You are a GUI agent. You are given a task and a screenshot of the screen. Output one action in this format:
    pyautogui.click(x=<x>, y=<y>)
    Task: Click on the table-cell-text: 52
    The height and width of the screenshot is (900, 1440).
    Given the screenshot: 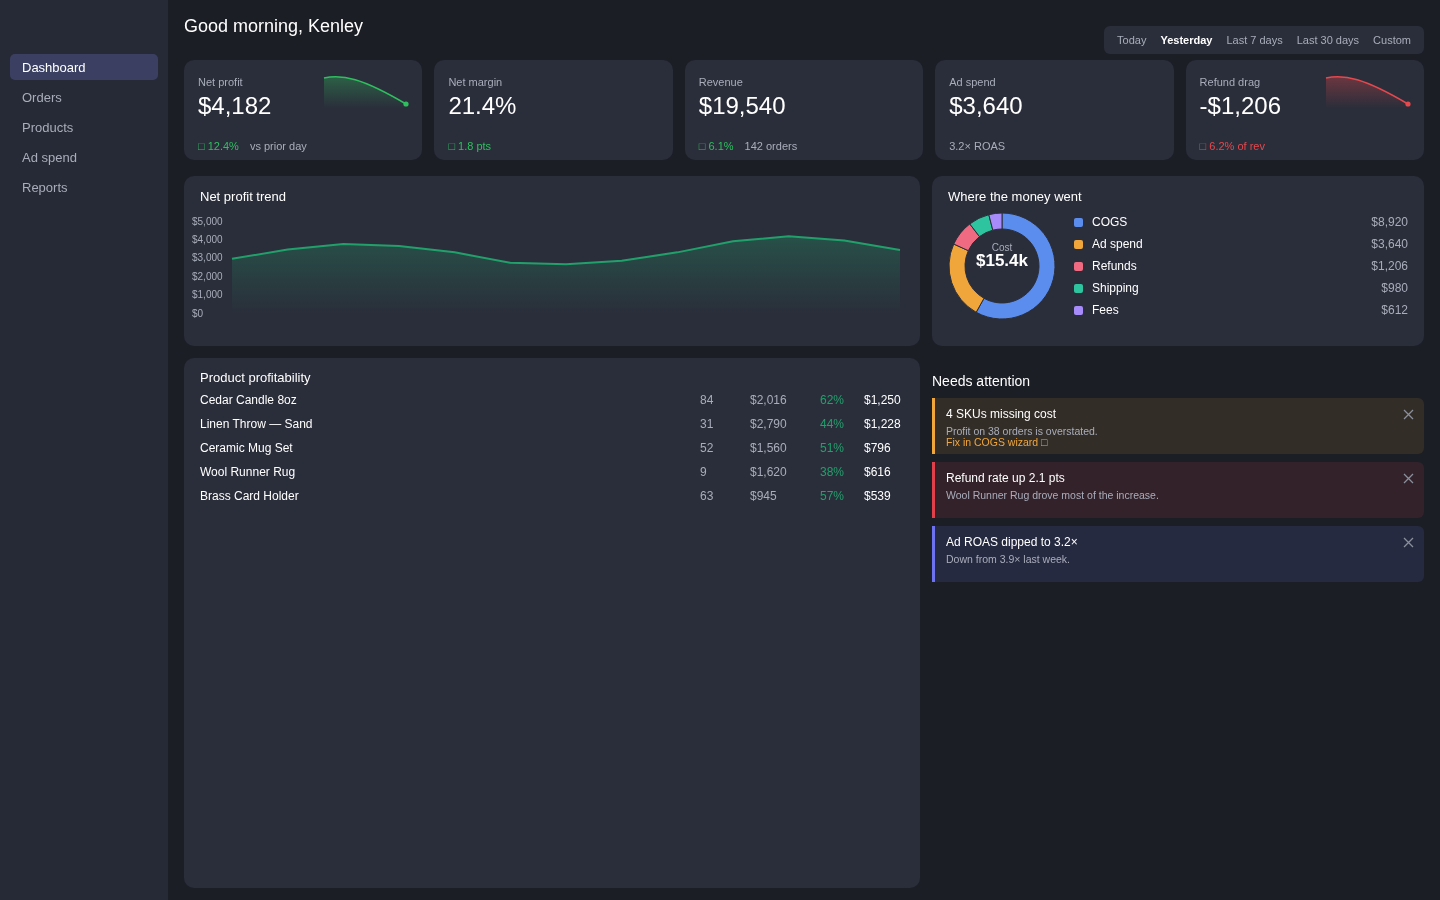 What is the action you would take?
    pyautogui.click(x=707, y=448)
    